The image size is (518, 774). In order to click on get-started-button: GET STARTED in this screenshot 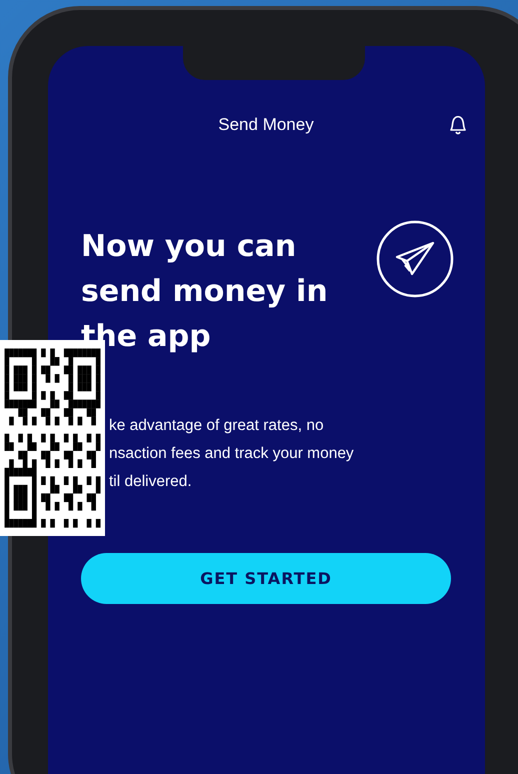, I will do `click(266, 578)`.